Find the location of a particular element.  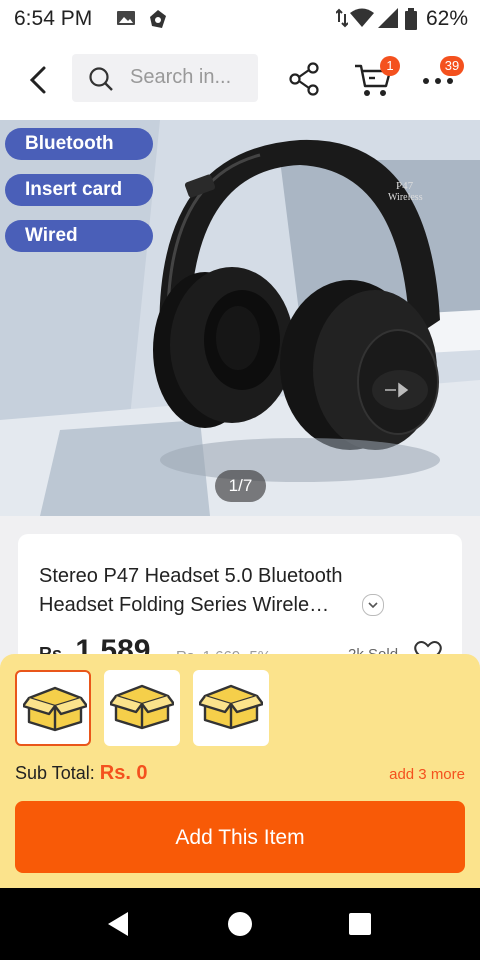

gallery-notification-icon is located at coordinates (126, 20).